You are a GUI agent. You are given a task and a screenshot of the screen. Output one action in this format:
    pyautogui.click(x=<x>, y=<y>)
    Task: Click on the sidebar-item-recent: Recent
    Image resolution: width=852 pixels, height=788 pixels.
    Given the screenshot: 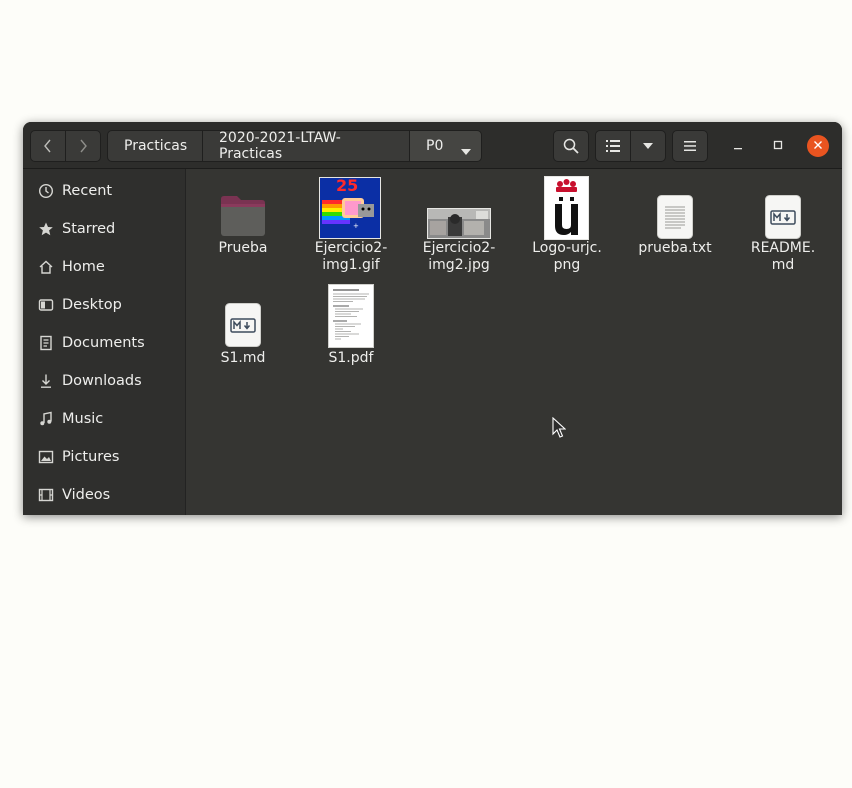 What is the action you would take?
    pyautogui.click(x=104, y=191)
    